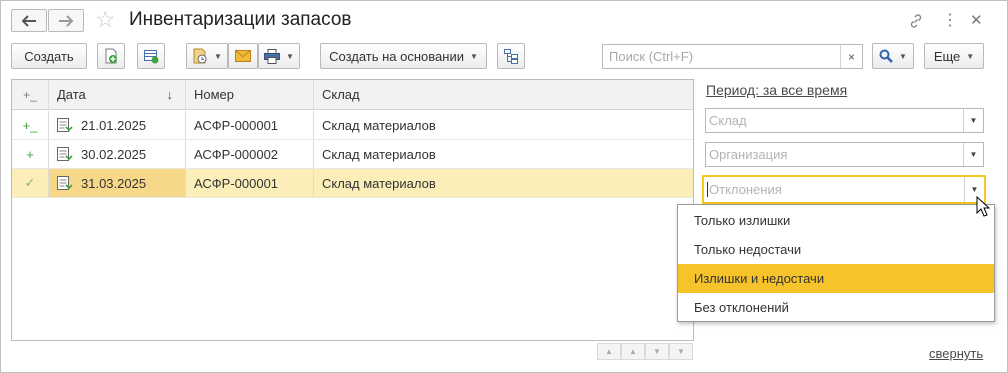 The image size is (1008, 373). Describe the element at coordinates (836, 220) in the screenshot. I see `option-surplus-only: Только излишки` at that location.